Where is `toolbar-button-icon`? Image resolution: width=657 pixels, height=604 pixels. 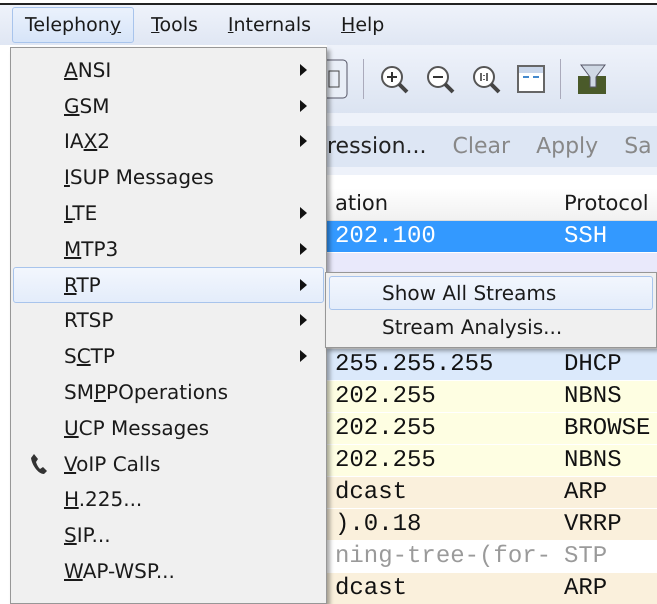 toolbar-button-icon is located at coordinates (338, 79).